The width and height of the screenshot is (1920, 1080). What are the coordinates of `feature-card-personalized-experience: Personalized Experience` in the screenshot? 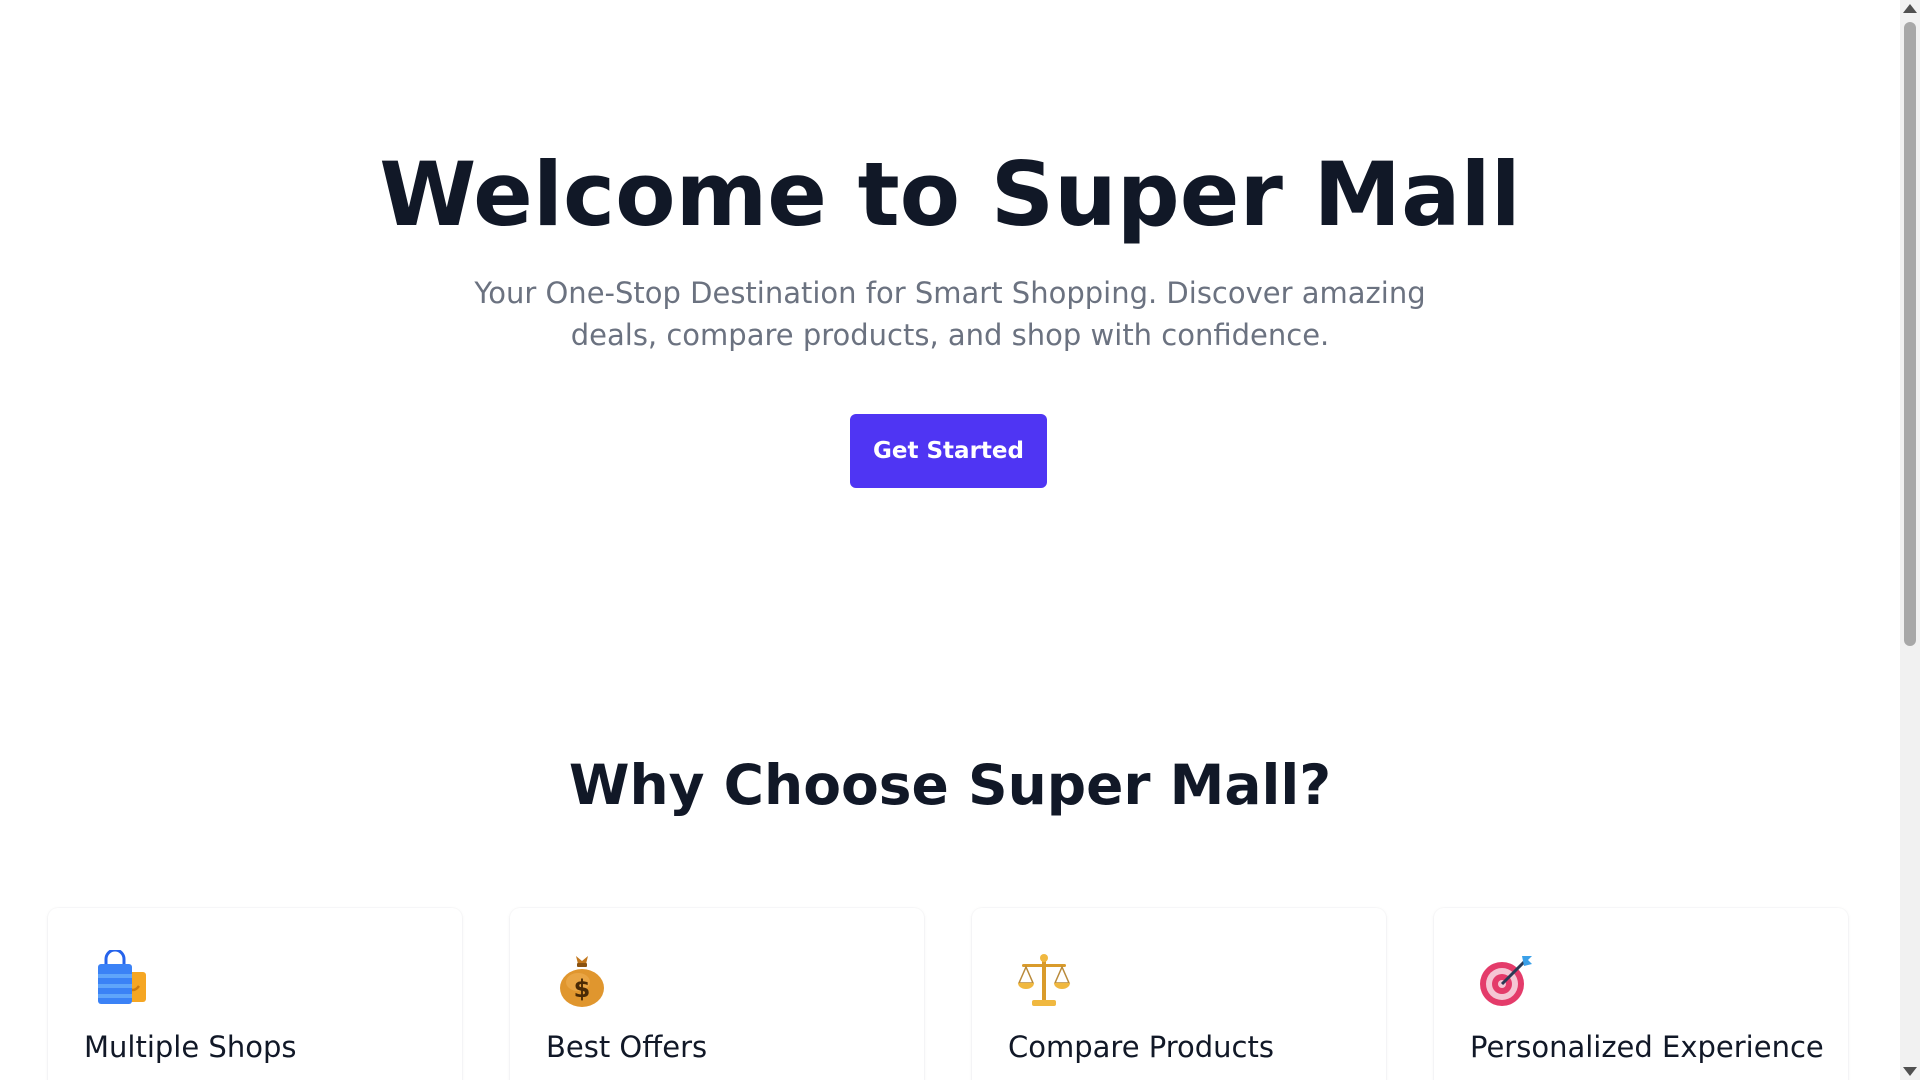 It's located at (1641, 994).